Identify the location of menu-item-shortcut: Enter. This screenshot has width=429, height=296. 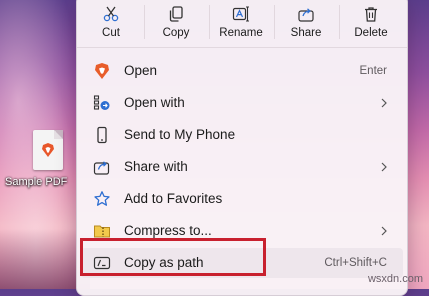
(373, 71).